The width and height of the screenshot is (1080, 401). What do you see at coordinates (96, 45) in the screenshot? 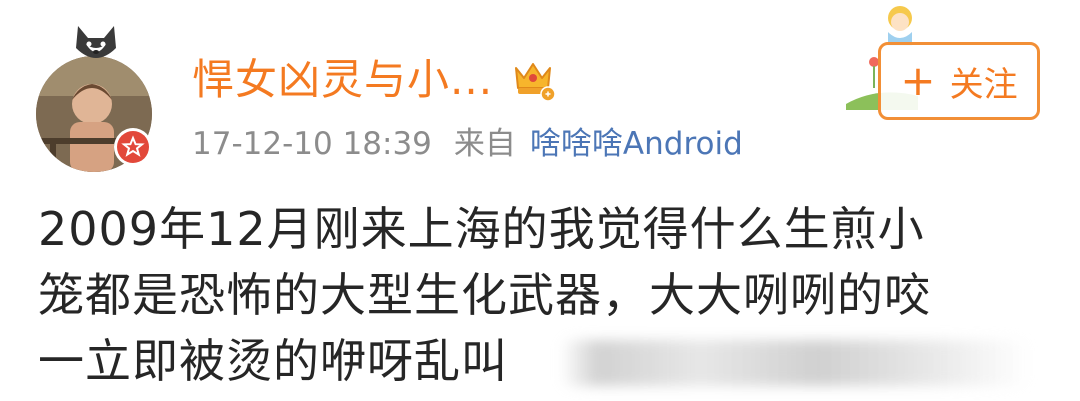
I see `husky-pendant-icon` at bounding box center [96, 45].